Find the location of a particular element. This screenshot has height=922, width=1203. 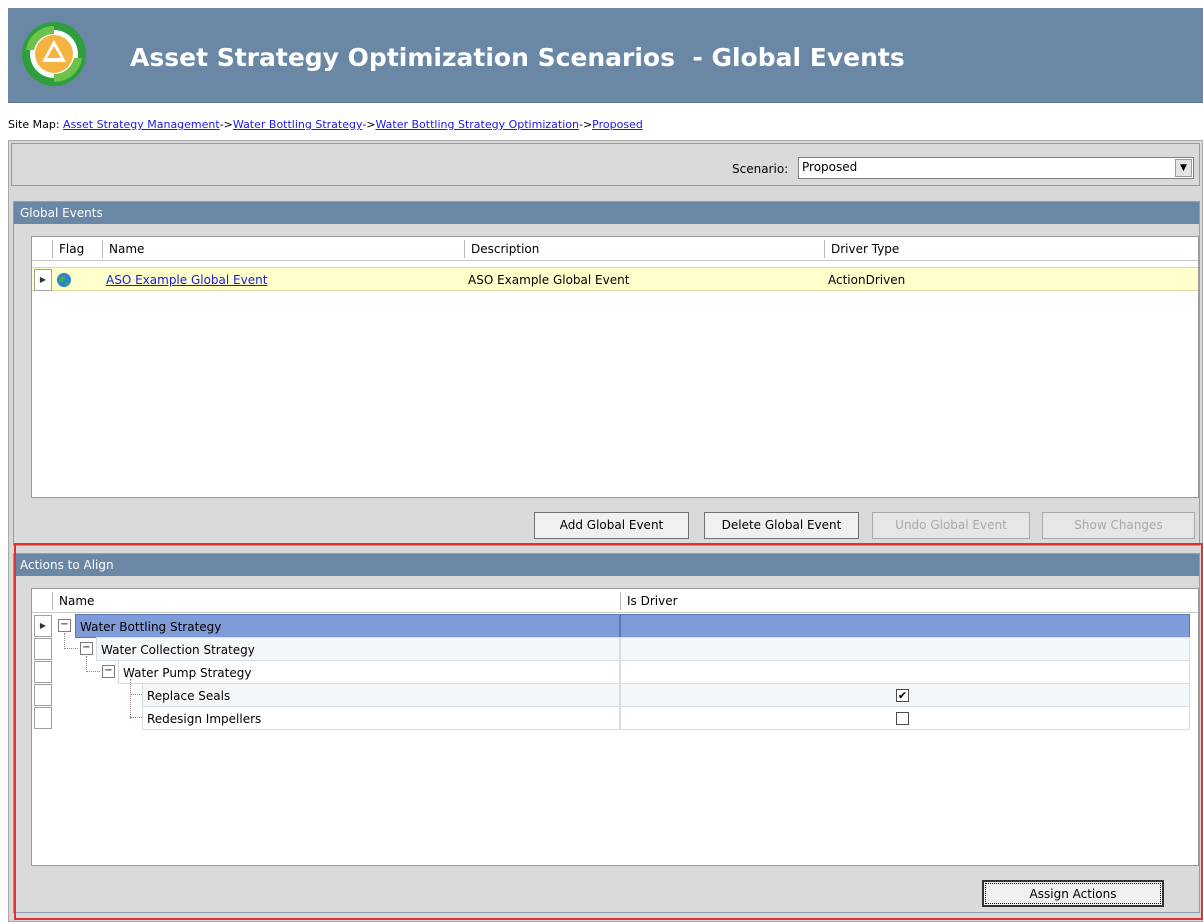

name-cell: ASO Example Global Event is located at coordinates (283, 280).